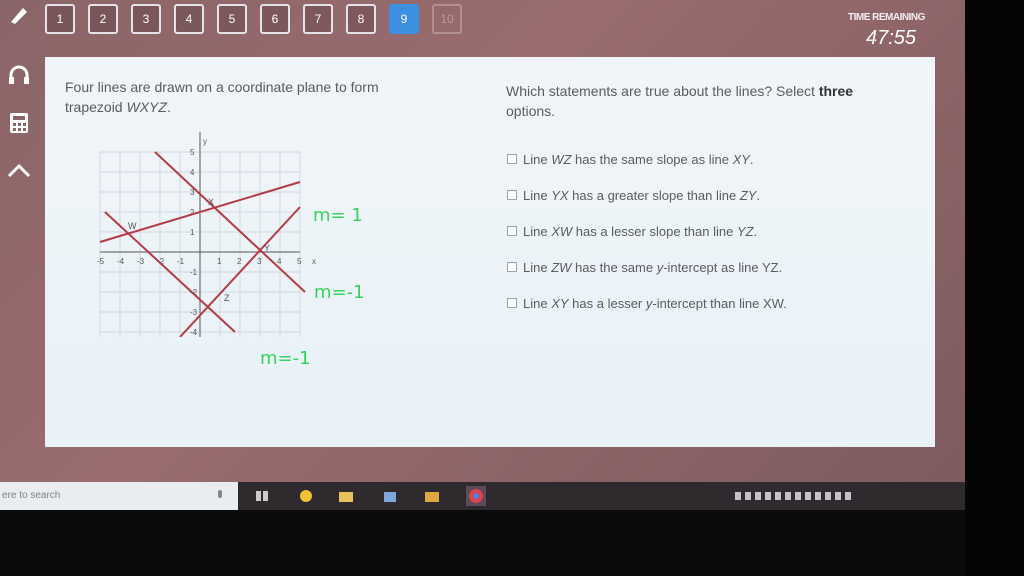 The height and width of the screenshot is (576, 1024). Describe the element at coordinates (285, 358) in the screenshot. I see `annotation-slope-3: m=-1` at that location.